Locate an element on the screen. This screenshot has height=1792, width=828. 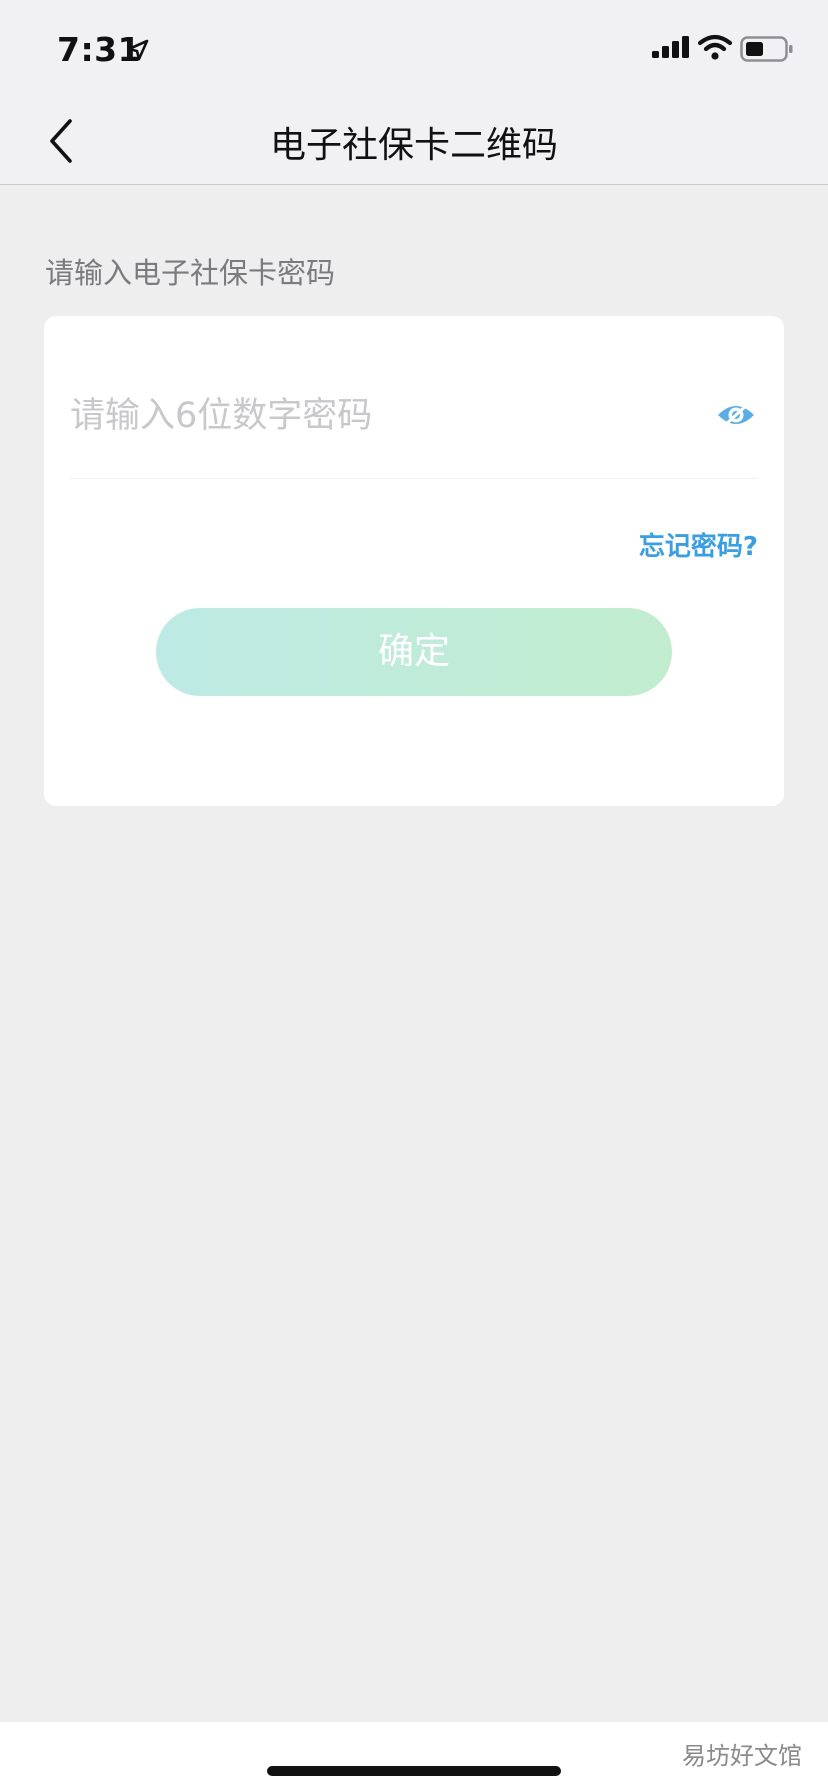
input-divider is located at coordinates (414, 478).